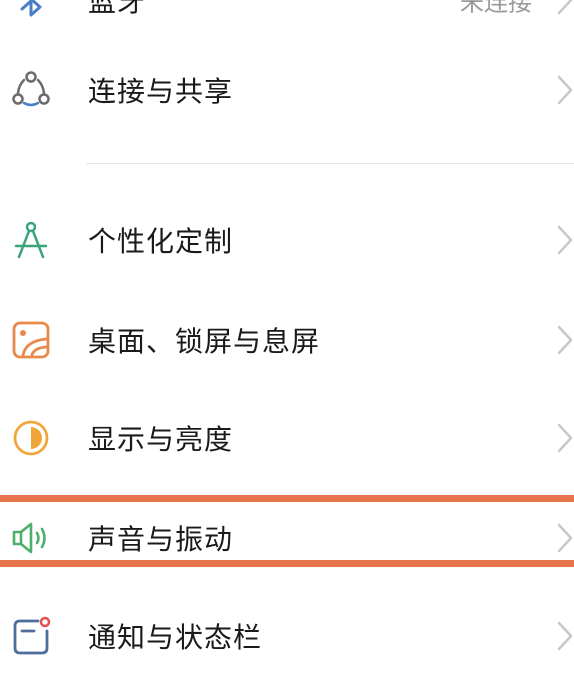  What do you see at coordinates (287, 438) in the screenshot?
I see `settings-item-display-brightness: 显示与亮度` at bounding box center [287, 438].